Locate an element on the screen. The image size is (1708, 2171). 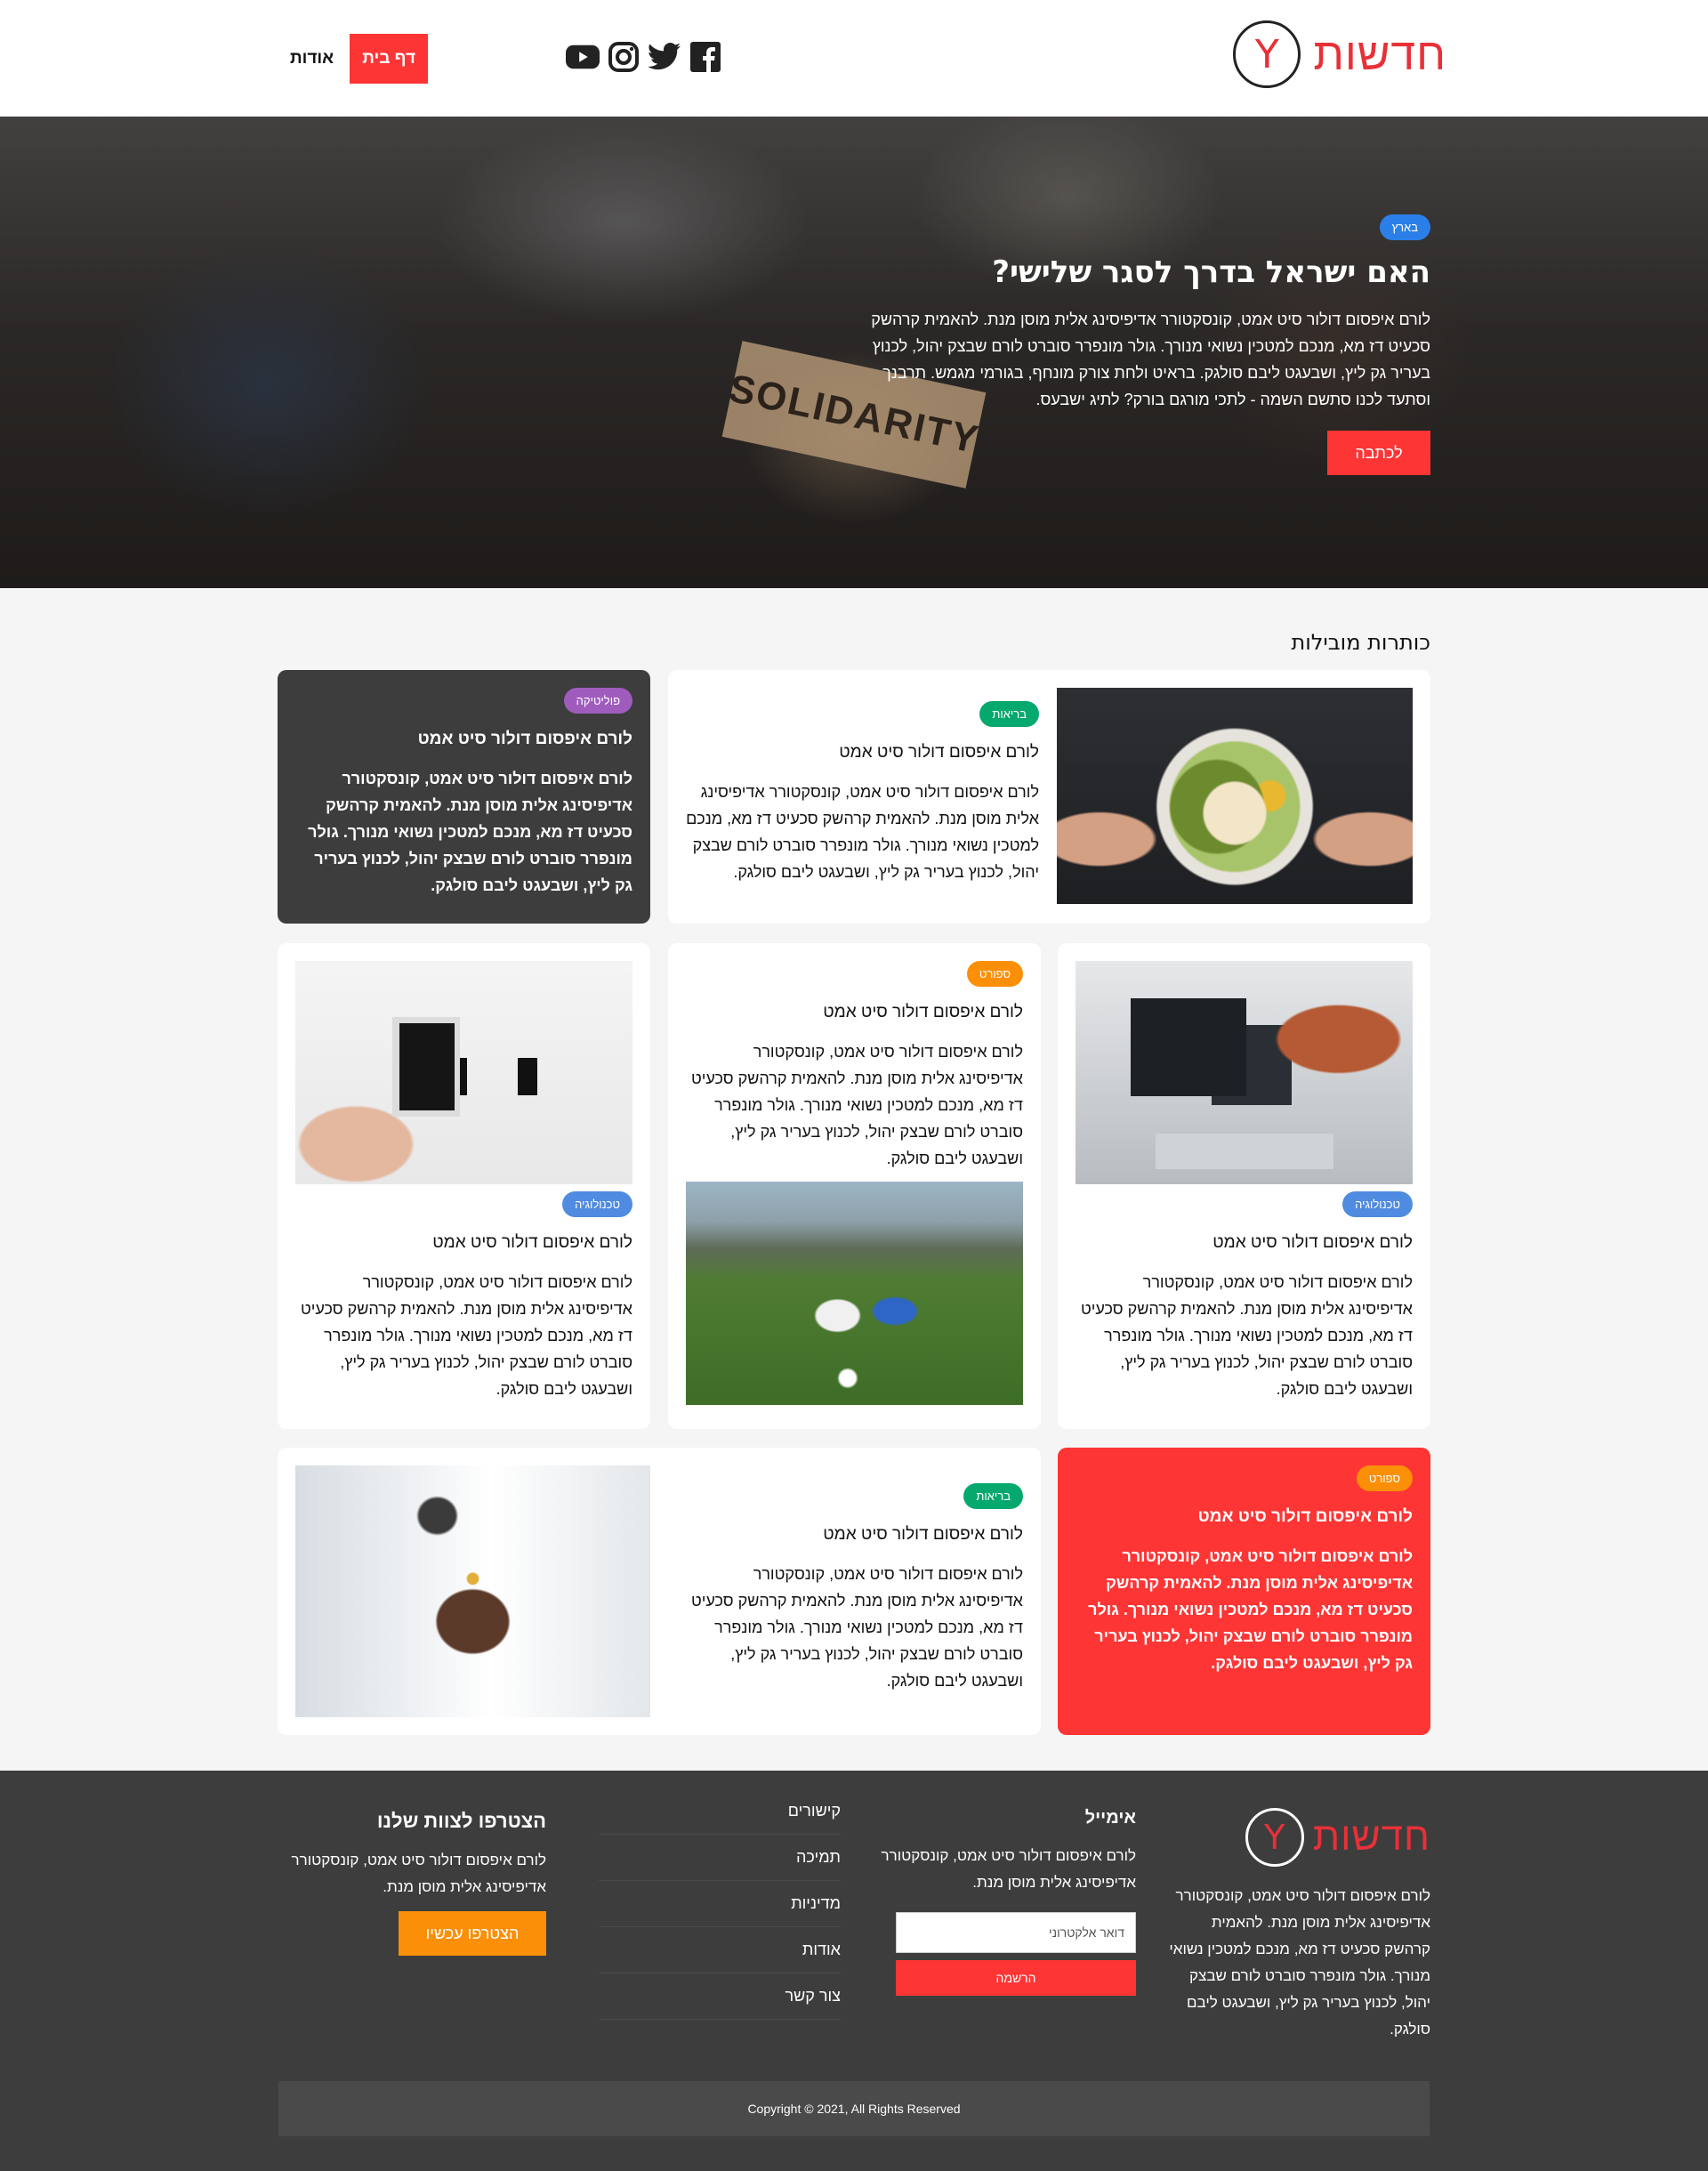
join-now-button: הצטרפו עכשיו is located at coordinates (472, 1934).